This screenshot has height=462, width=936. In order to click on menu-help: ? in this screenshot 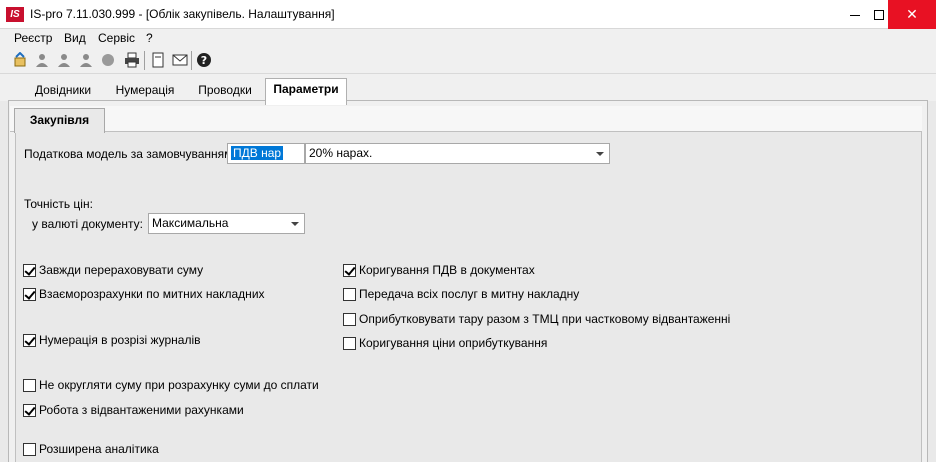, I will do `click(149, 38)`.